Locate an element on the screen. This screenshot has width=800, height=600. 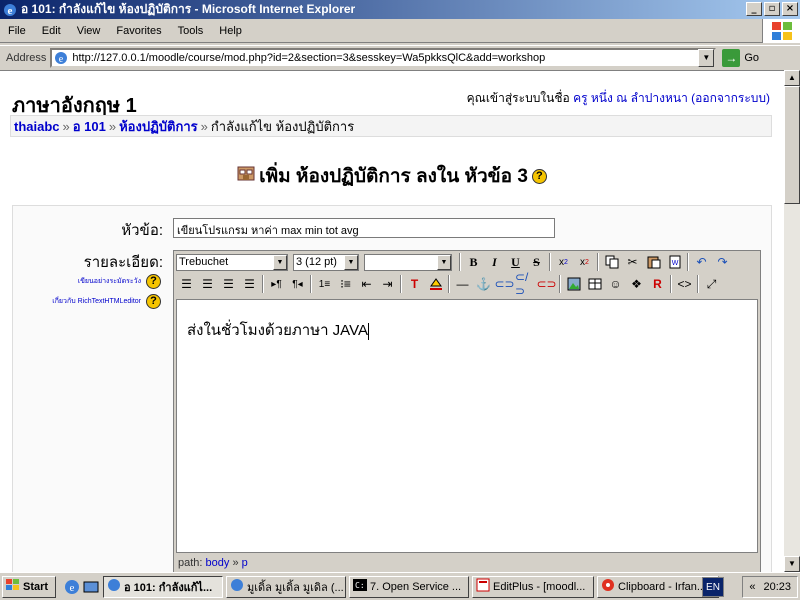
ltr-icon: ▸¶ is located at coordinates (276, 284).